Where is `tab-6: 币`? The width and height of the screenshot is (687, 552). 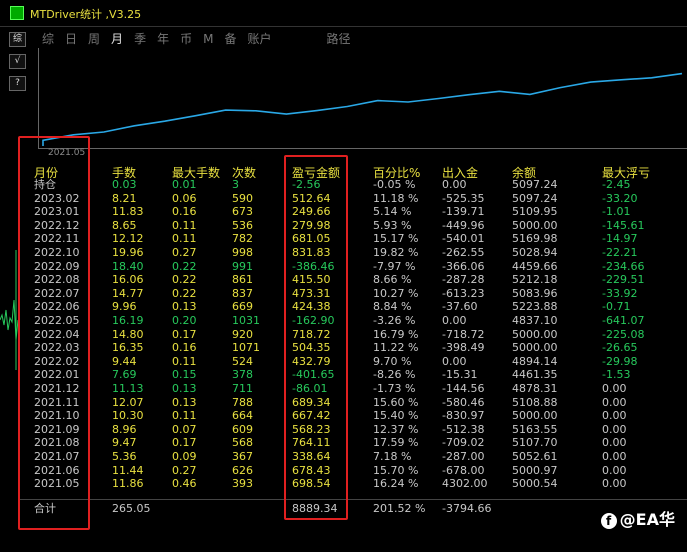
tab-6: 币 is located at coordinates (186, 39).